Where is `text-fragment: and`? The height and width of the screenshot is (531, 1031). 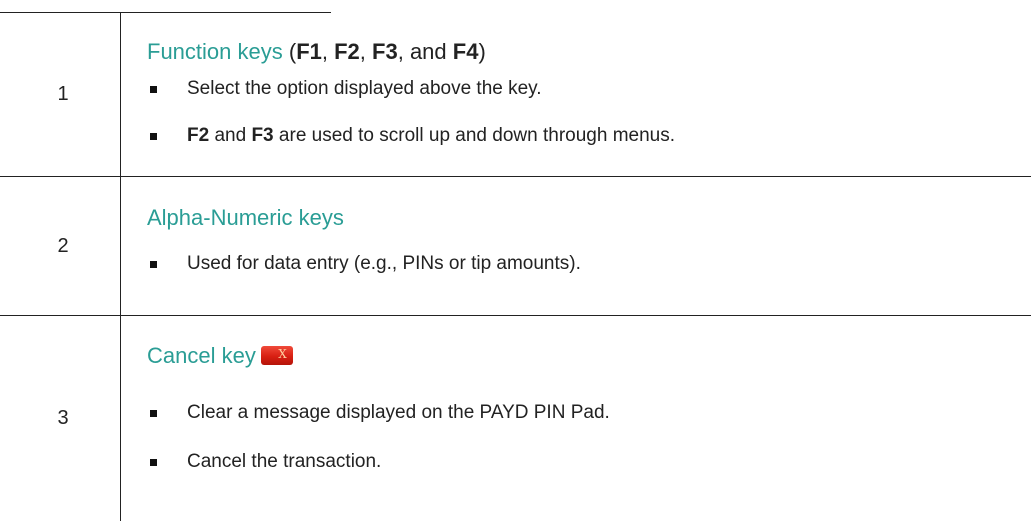
text-fragment: and is located at coordinates (230, 135).